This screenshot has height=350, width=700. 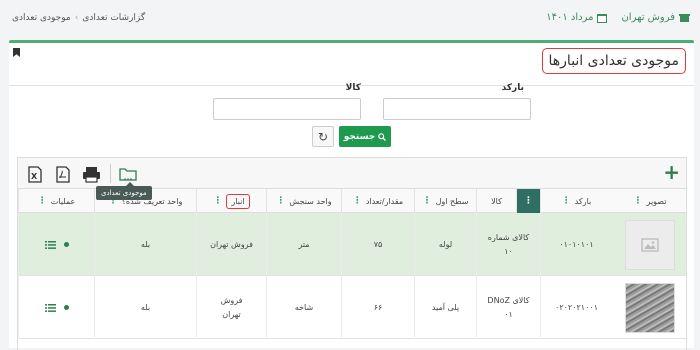 I want to click on pdf-export-button, so click(x=63, y=174).